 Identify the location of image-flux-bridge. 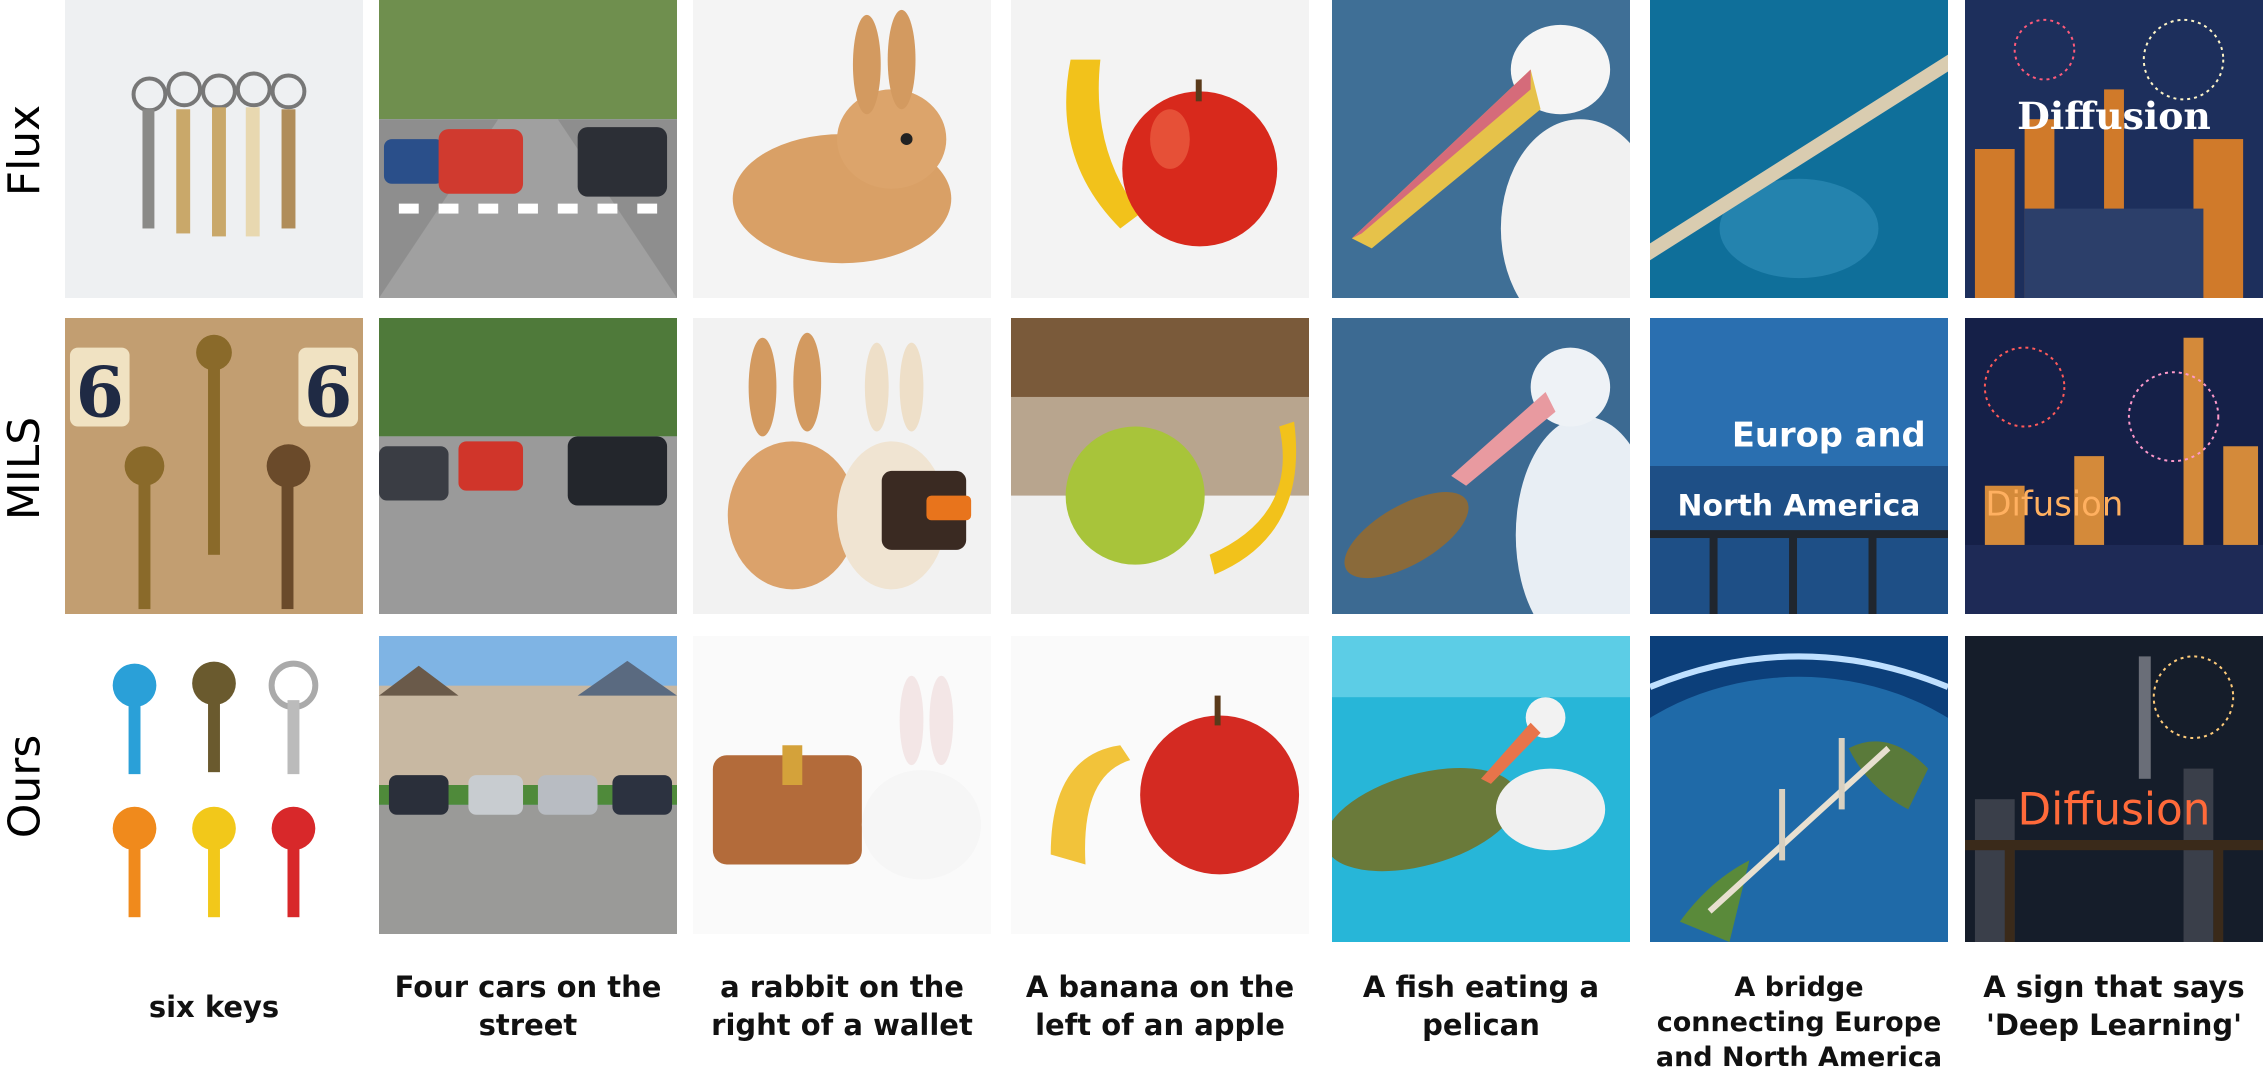
(1799, 149).